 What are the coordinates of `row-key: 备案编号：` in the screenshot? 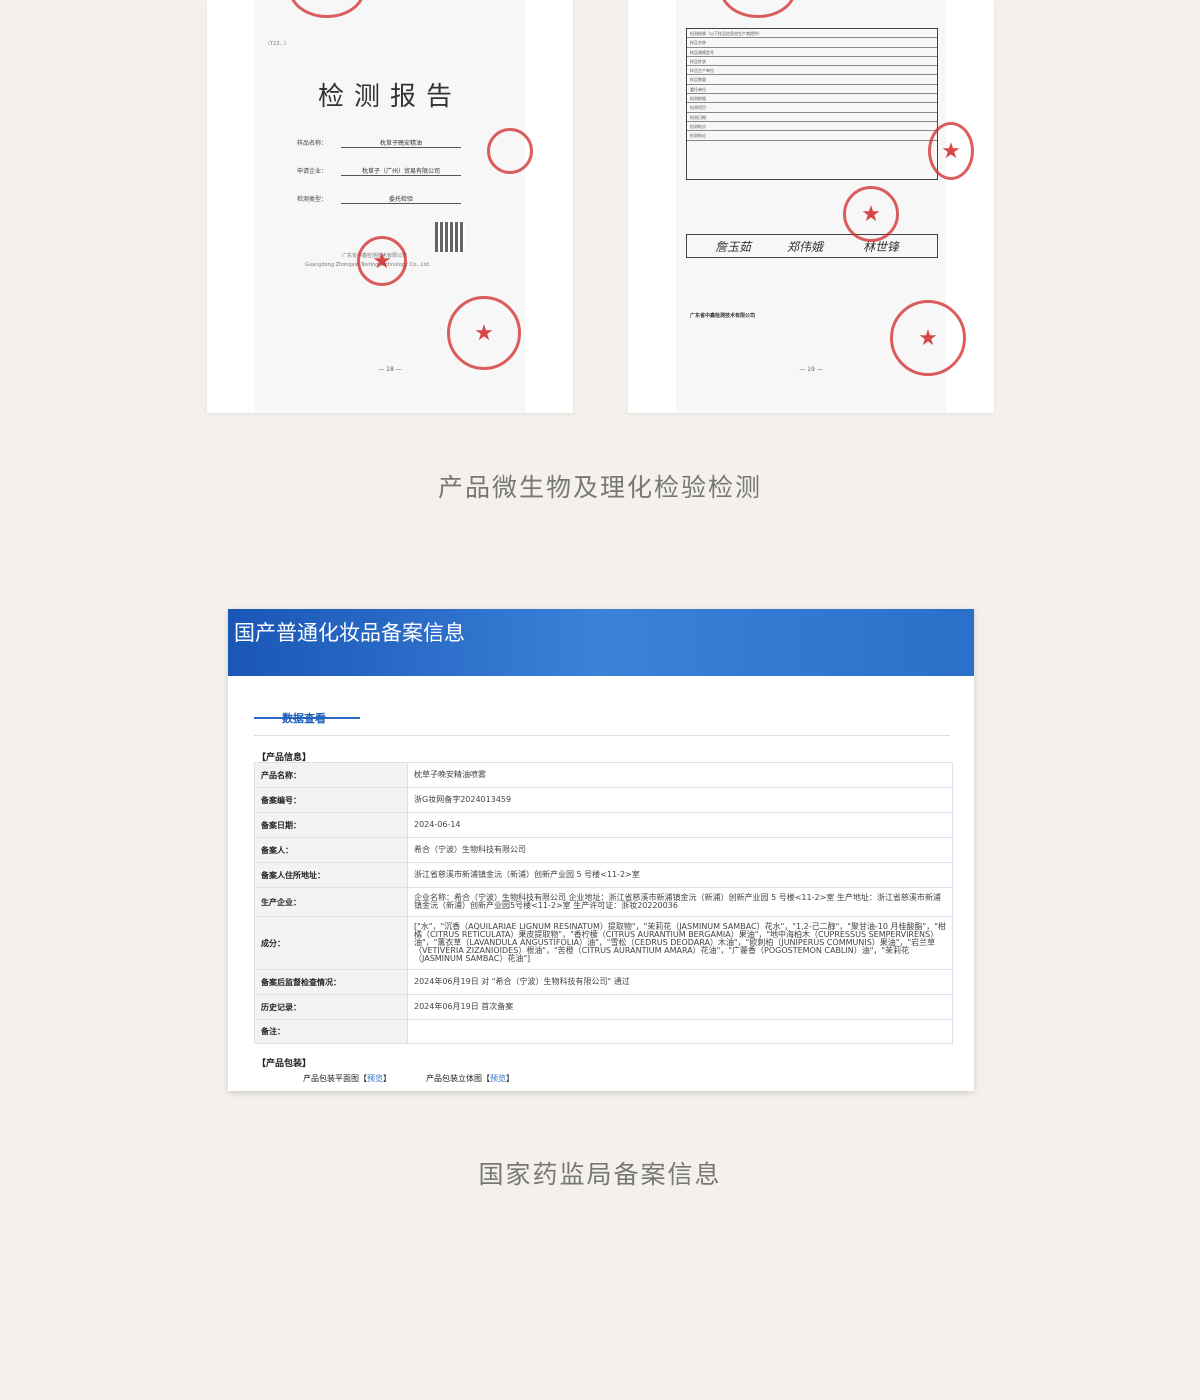 It's located at (331, 800).